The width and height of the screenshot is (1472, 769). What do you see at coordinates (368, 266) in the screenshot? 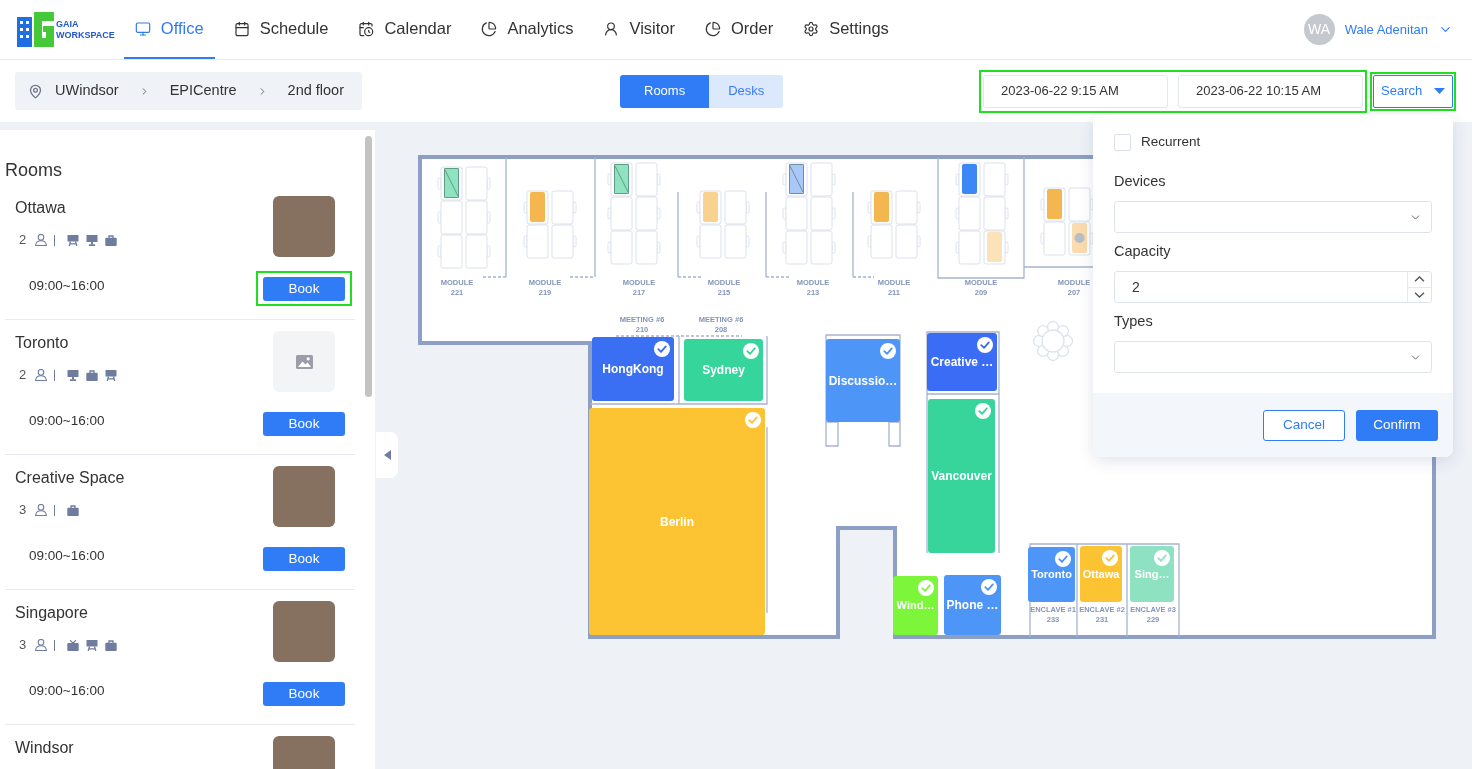
I see `scrollbar` at bounding box center [368, 266].